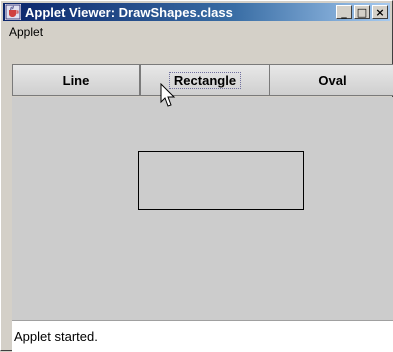  I want to click on close-button: ×, so click(380, 12).